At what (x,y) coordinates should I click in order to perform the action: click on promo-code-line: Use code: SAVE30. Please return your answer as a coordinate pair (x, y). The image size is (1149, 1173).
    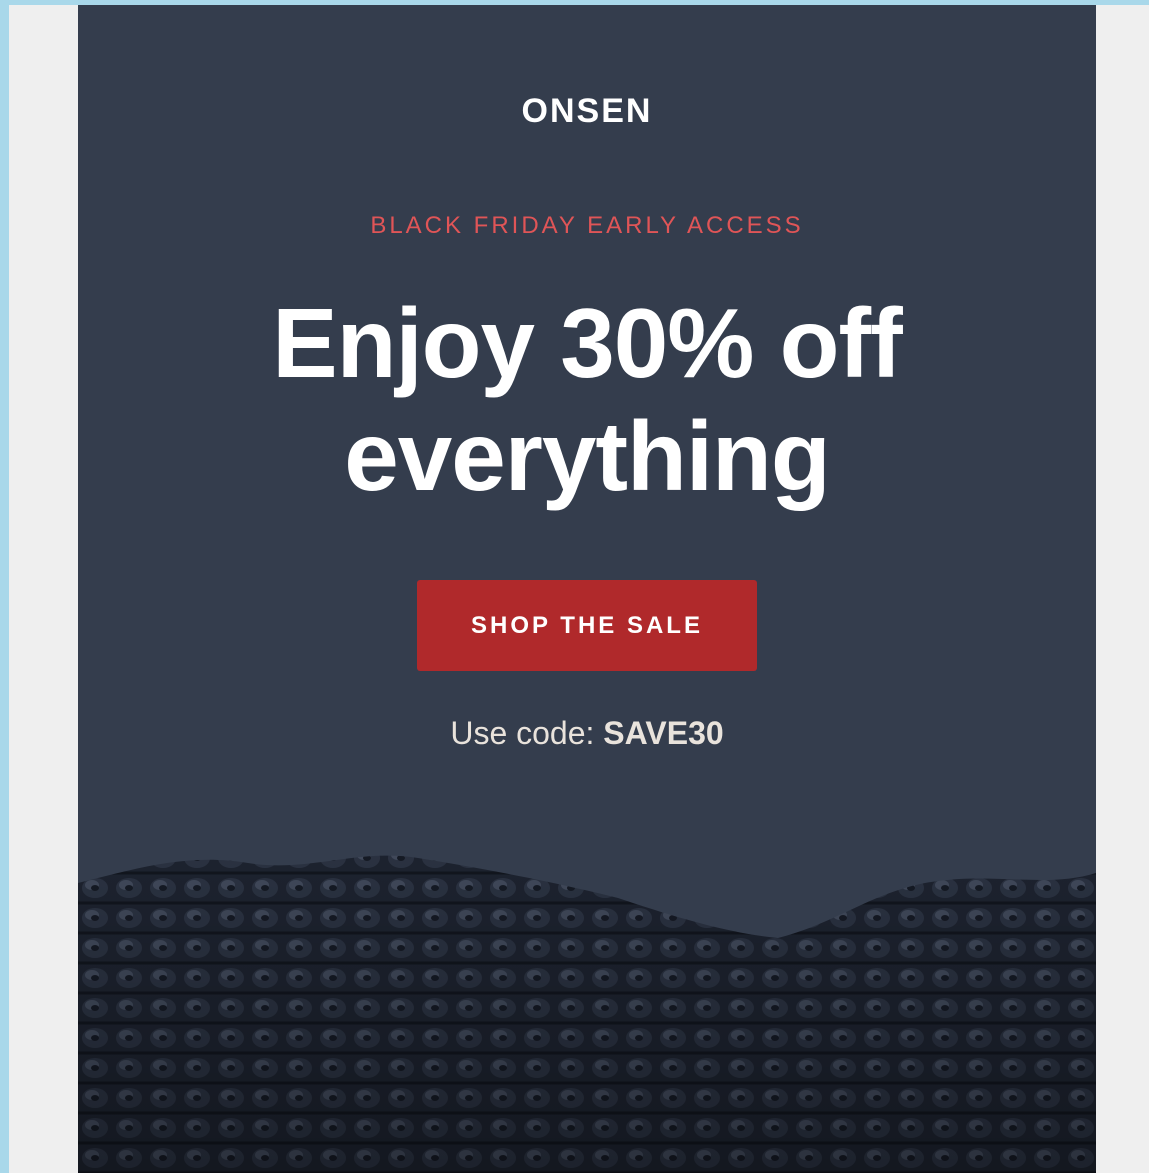
    Looking at the image, I should click on (587, 733).